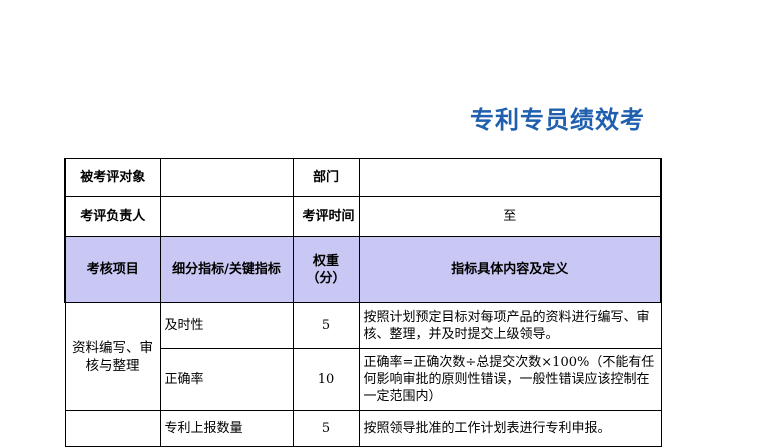  Describe the element at coordinates (510, 325) in the screenshot. I see `definition-cell: 按照计划预定目标对每项产品的资料进行编写、审核、整理，并及时提交上级领导。` at that location.